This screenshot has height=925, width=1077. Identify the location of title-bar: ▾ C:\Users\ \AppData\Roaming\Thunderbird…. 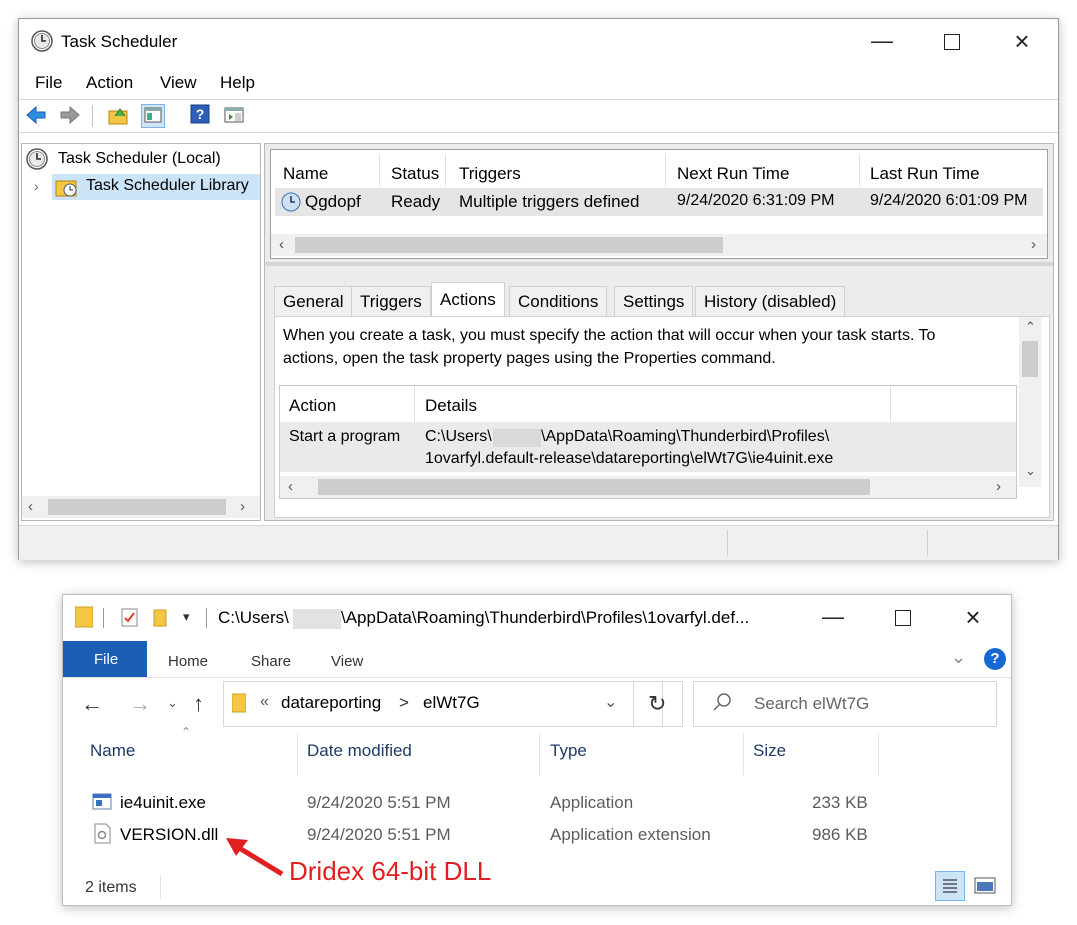
(537, 618).